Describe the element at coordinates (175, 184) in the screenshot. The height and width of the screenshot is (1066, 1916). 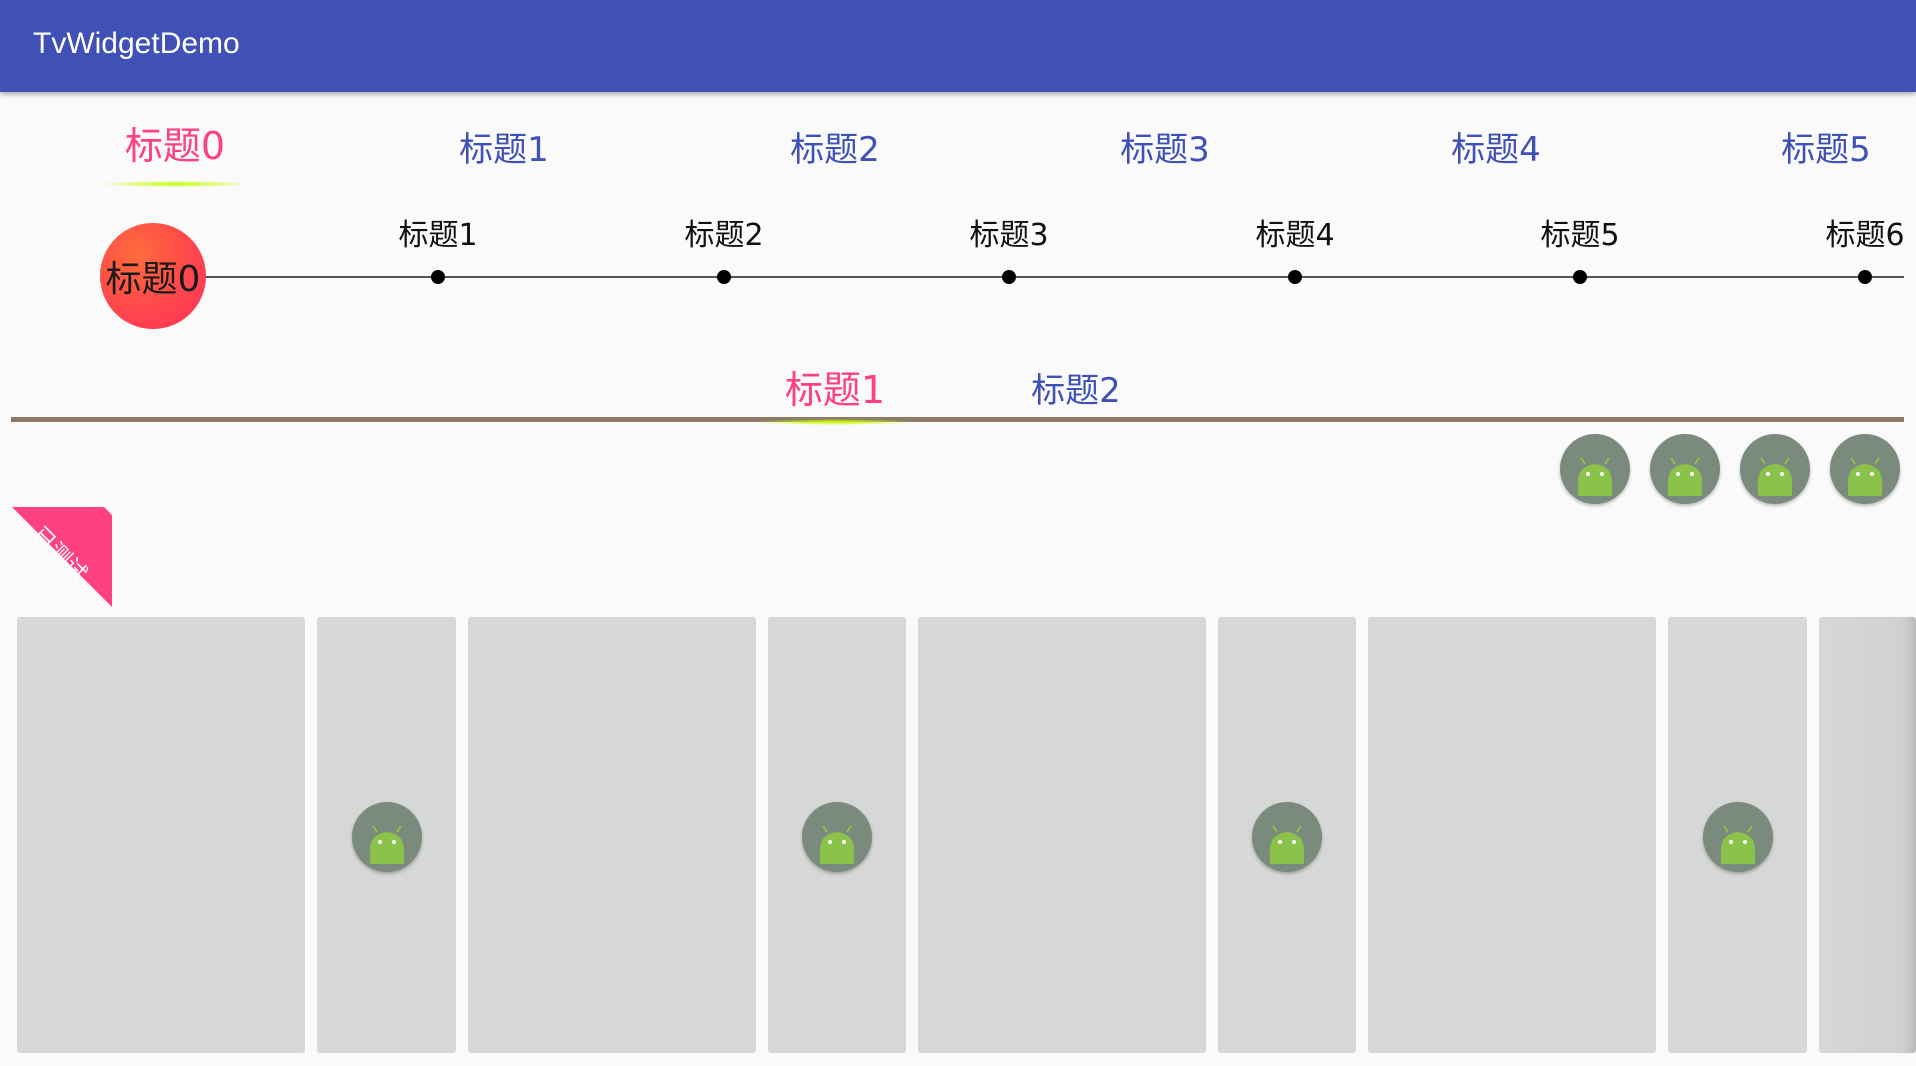
I see `active-tab-indicator` at that location.